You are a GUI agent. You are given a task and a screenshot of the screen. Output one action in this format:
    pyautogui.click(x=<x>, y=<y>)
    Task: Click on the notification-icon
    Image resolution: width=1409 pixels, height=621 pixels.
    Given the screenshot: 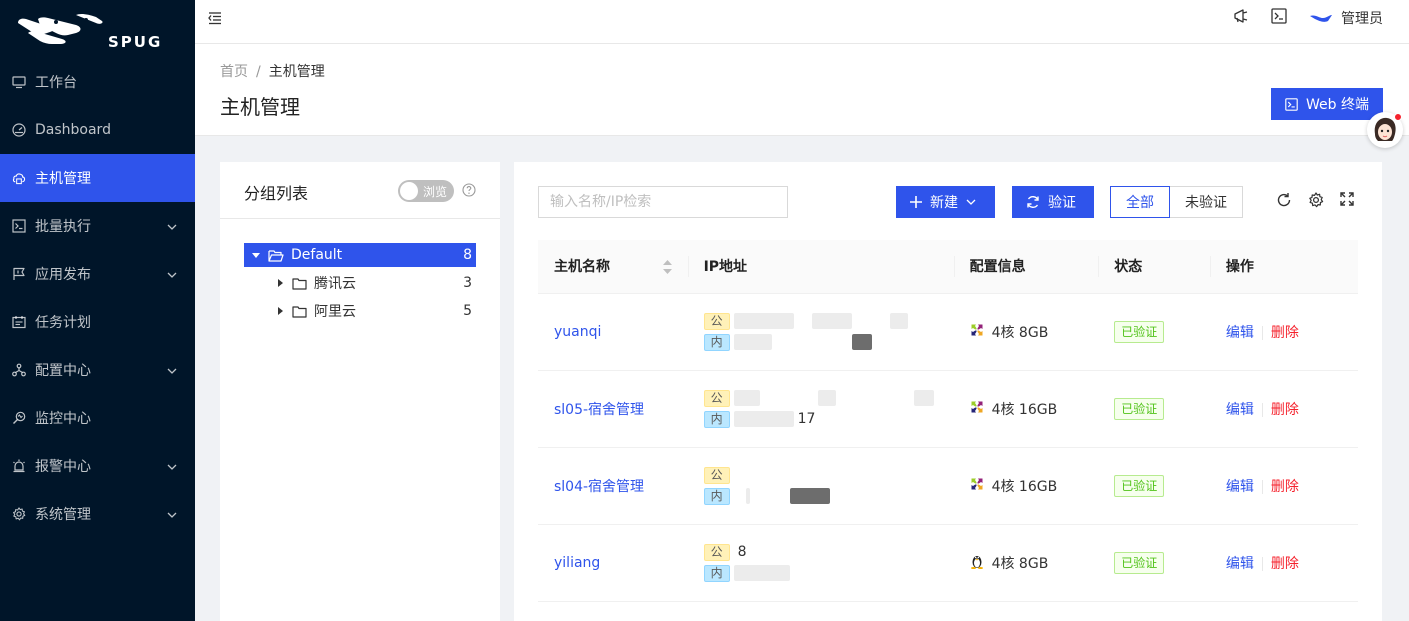 What is the action you would take?
    pyautogui.click(x=1241, y=18)
    